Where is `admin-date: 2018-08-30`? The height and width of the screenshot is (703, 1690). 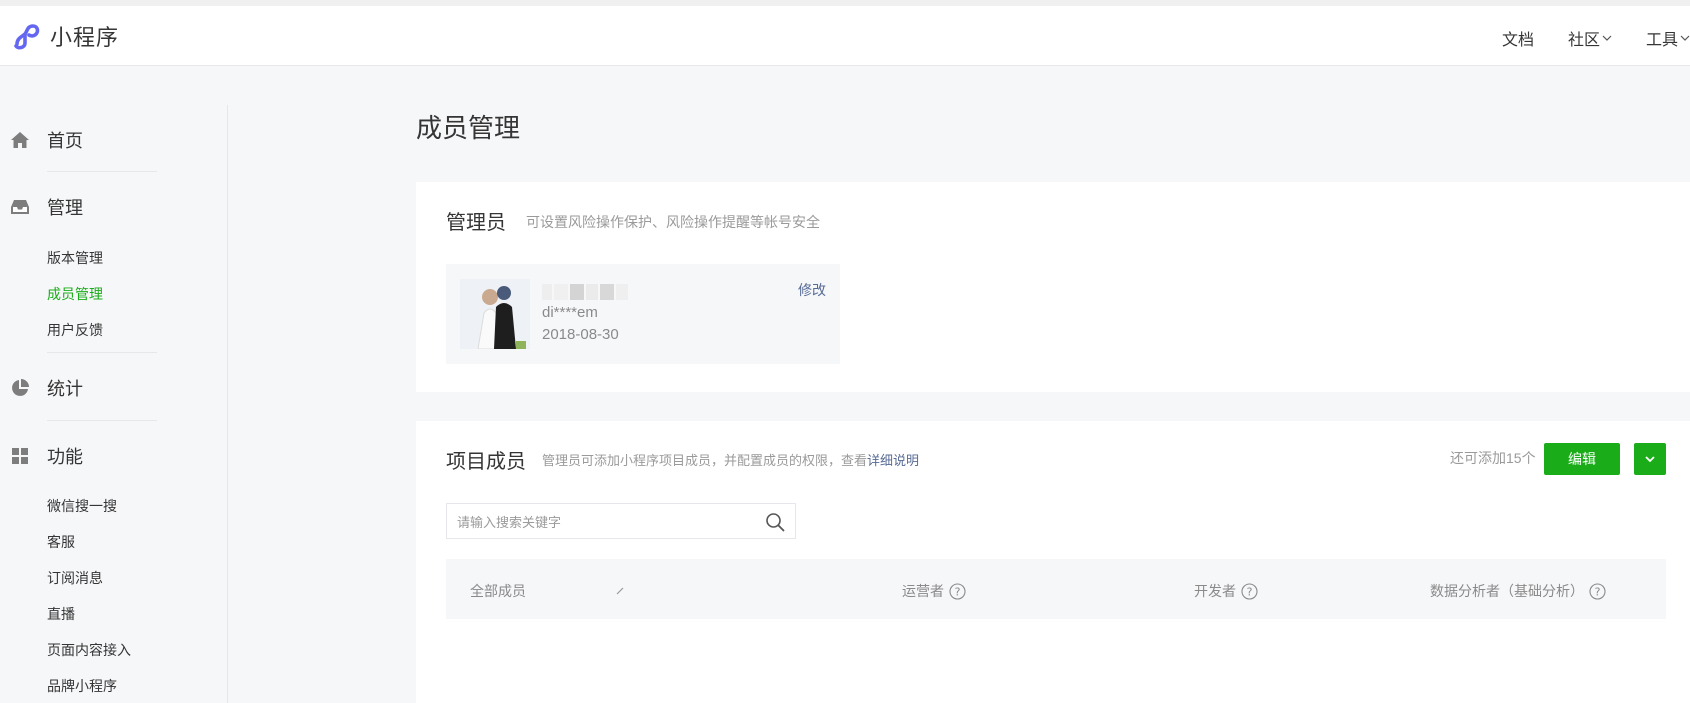
admin-date: 2018-08-30 is located at coordinates (580, 334).